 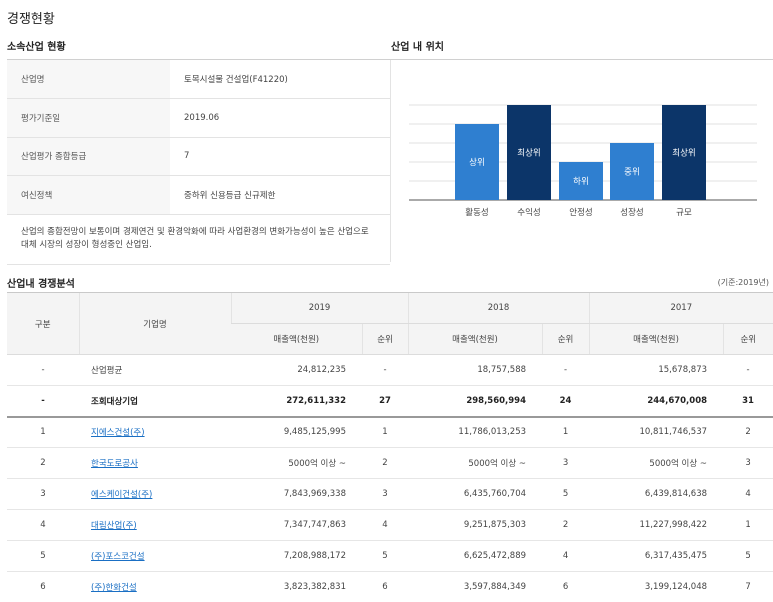 What do you see at coordinates (88, 156) in the screenshot?
I see `info-label: 산업평가 종합등급` at bounding box center [88, 156].